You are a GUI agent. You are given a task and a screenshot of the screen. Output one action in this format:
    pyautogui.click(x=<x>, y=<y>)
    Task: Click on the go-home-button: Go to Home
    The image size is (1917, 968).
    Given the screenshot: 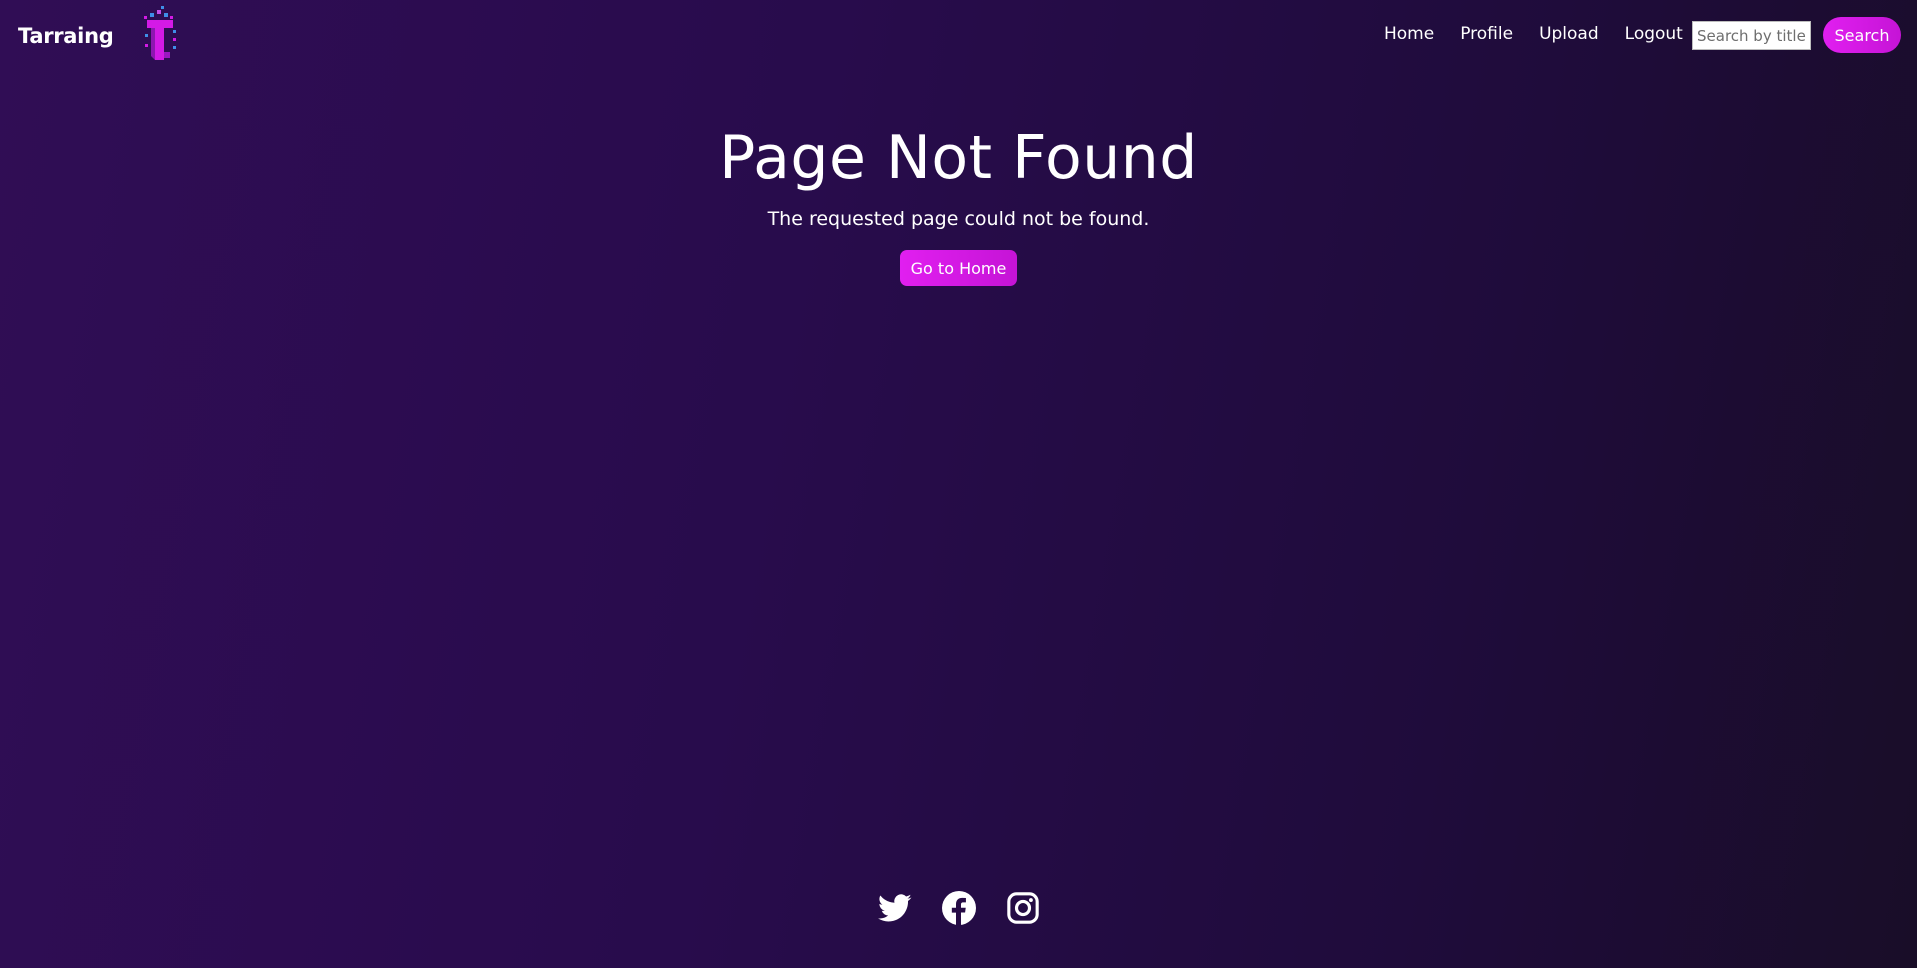 What is the action you would take?
    pyautogui.click(x=958, y=268)
    